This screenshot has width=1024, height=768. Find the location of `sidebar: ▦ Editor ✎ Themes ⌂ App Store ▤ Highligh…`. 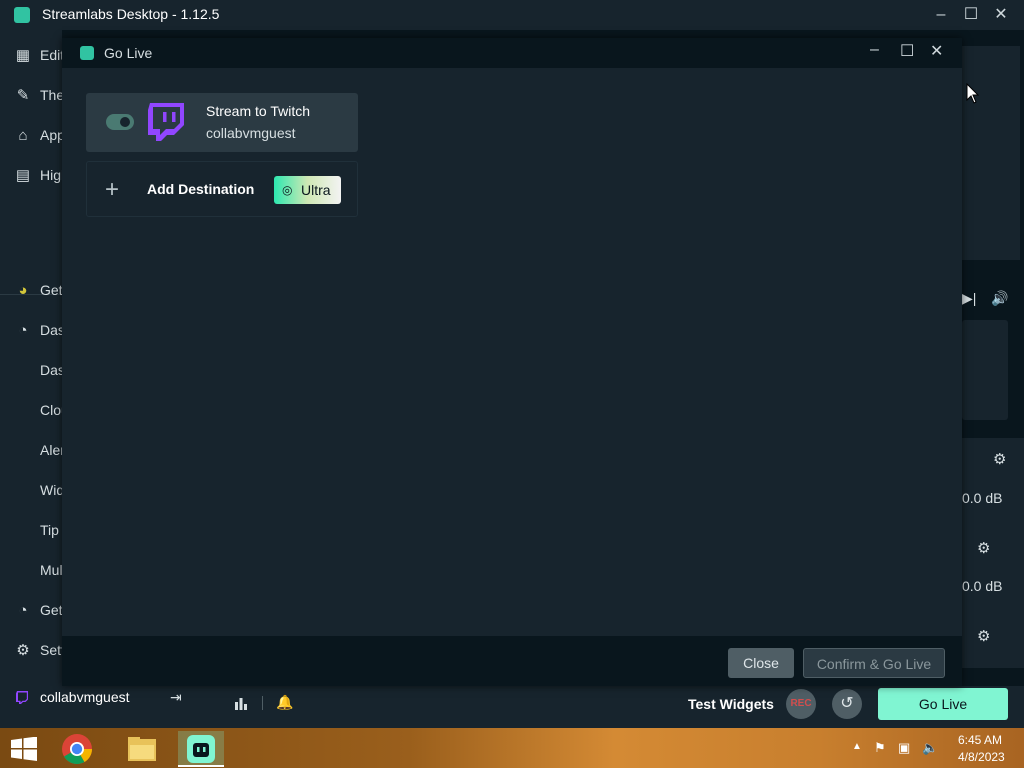

sidebar: ▦ Editor ✎ Themes ⌂ App Store ▤ Highligh… is located at coordinates (31, 379).